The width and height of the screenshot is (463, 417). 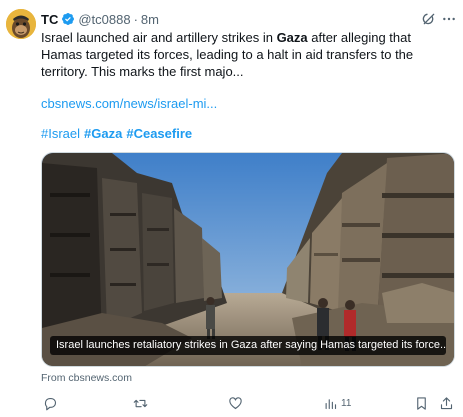 I want to click on timestamp: 8m, so click(x=150, y=19).